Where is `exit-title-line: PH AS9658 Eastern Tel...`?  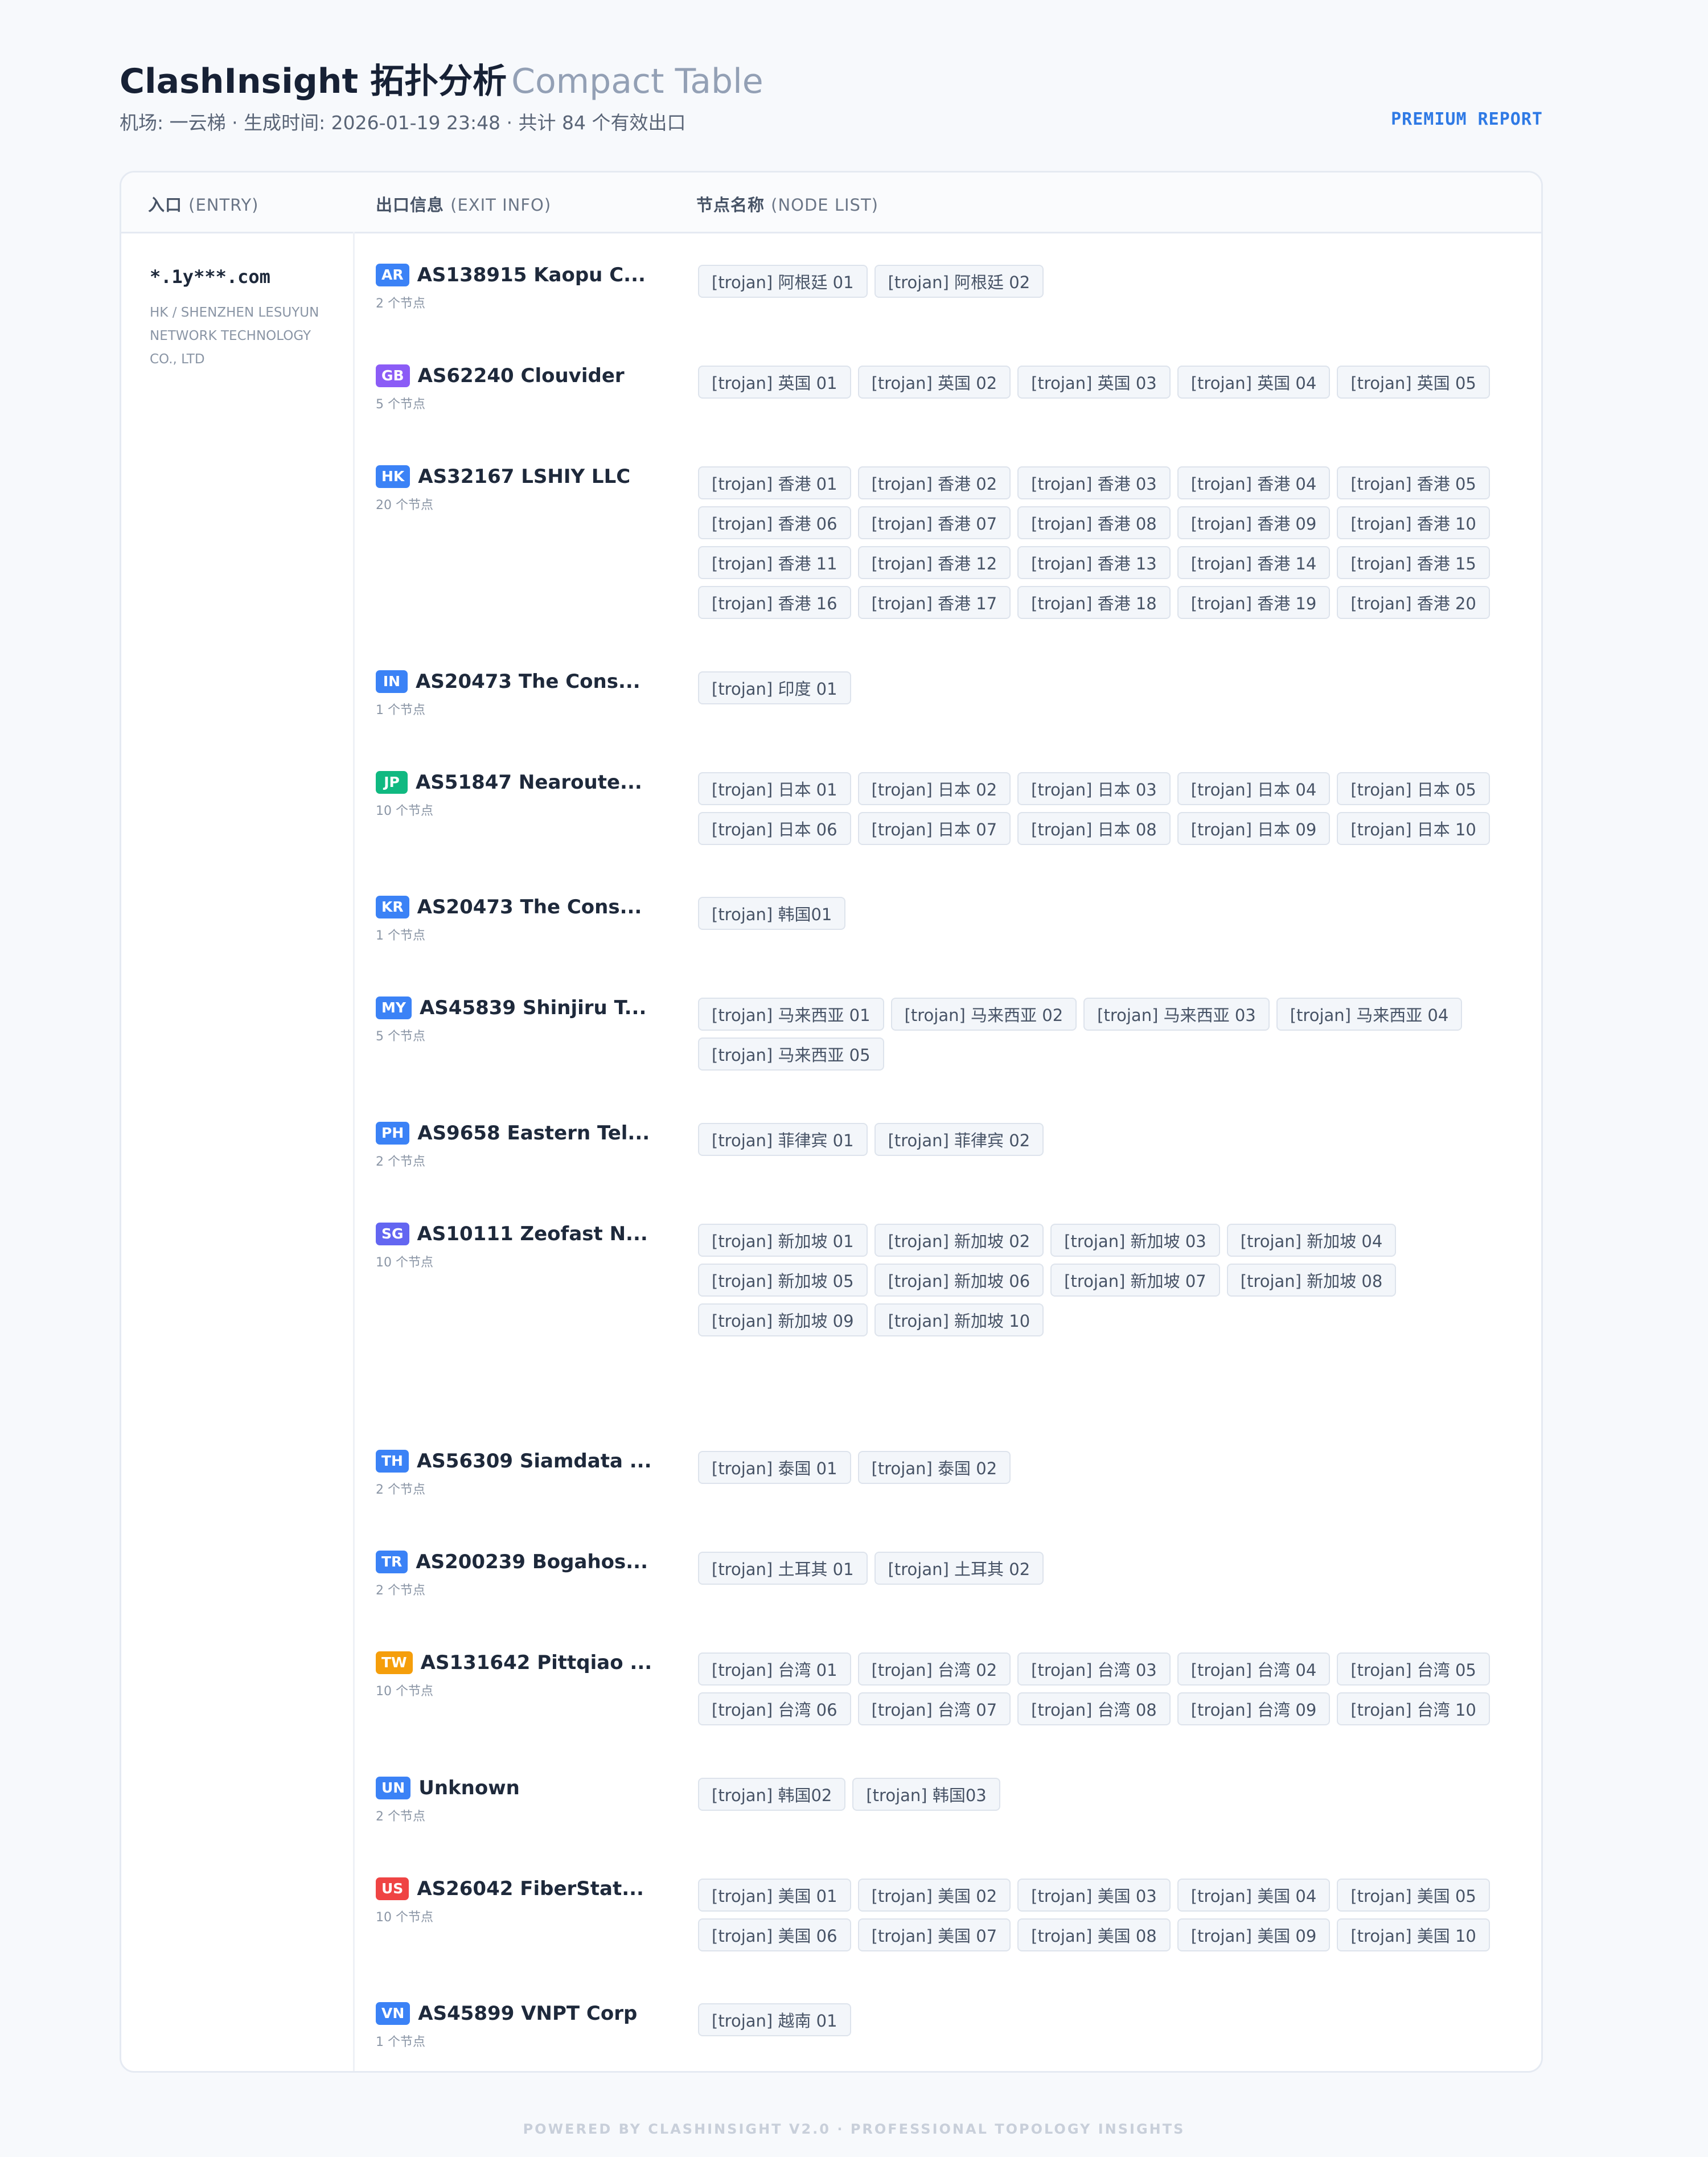
exit-title-line: PH AS9658 Eastern Tel... is located at coordinates (524, 1136).